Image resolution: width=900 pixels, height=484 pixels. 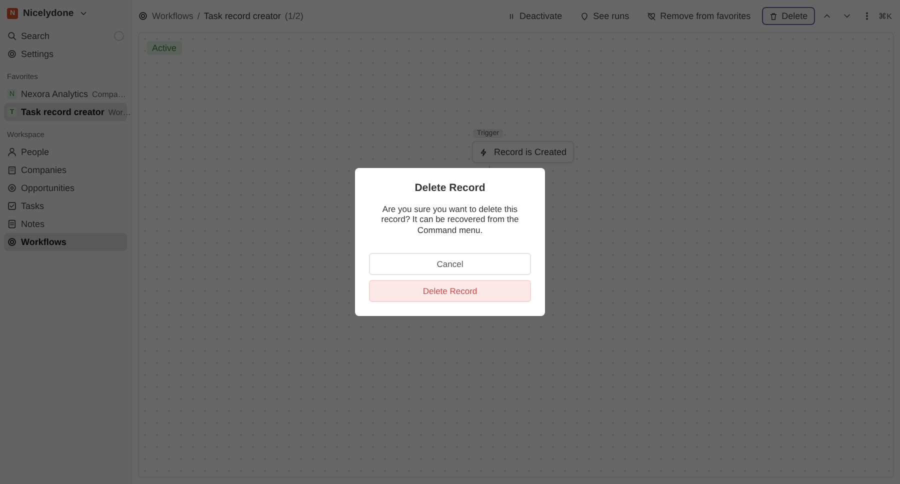 What do you see at coordinates (65, 152) in the screenshot?
I see `sidebar-item: People` at bounding box center [65, 152].